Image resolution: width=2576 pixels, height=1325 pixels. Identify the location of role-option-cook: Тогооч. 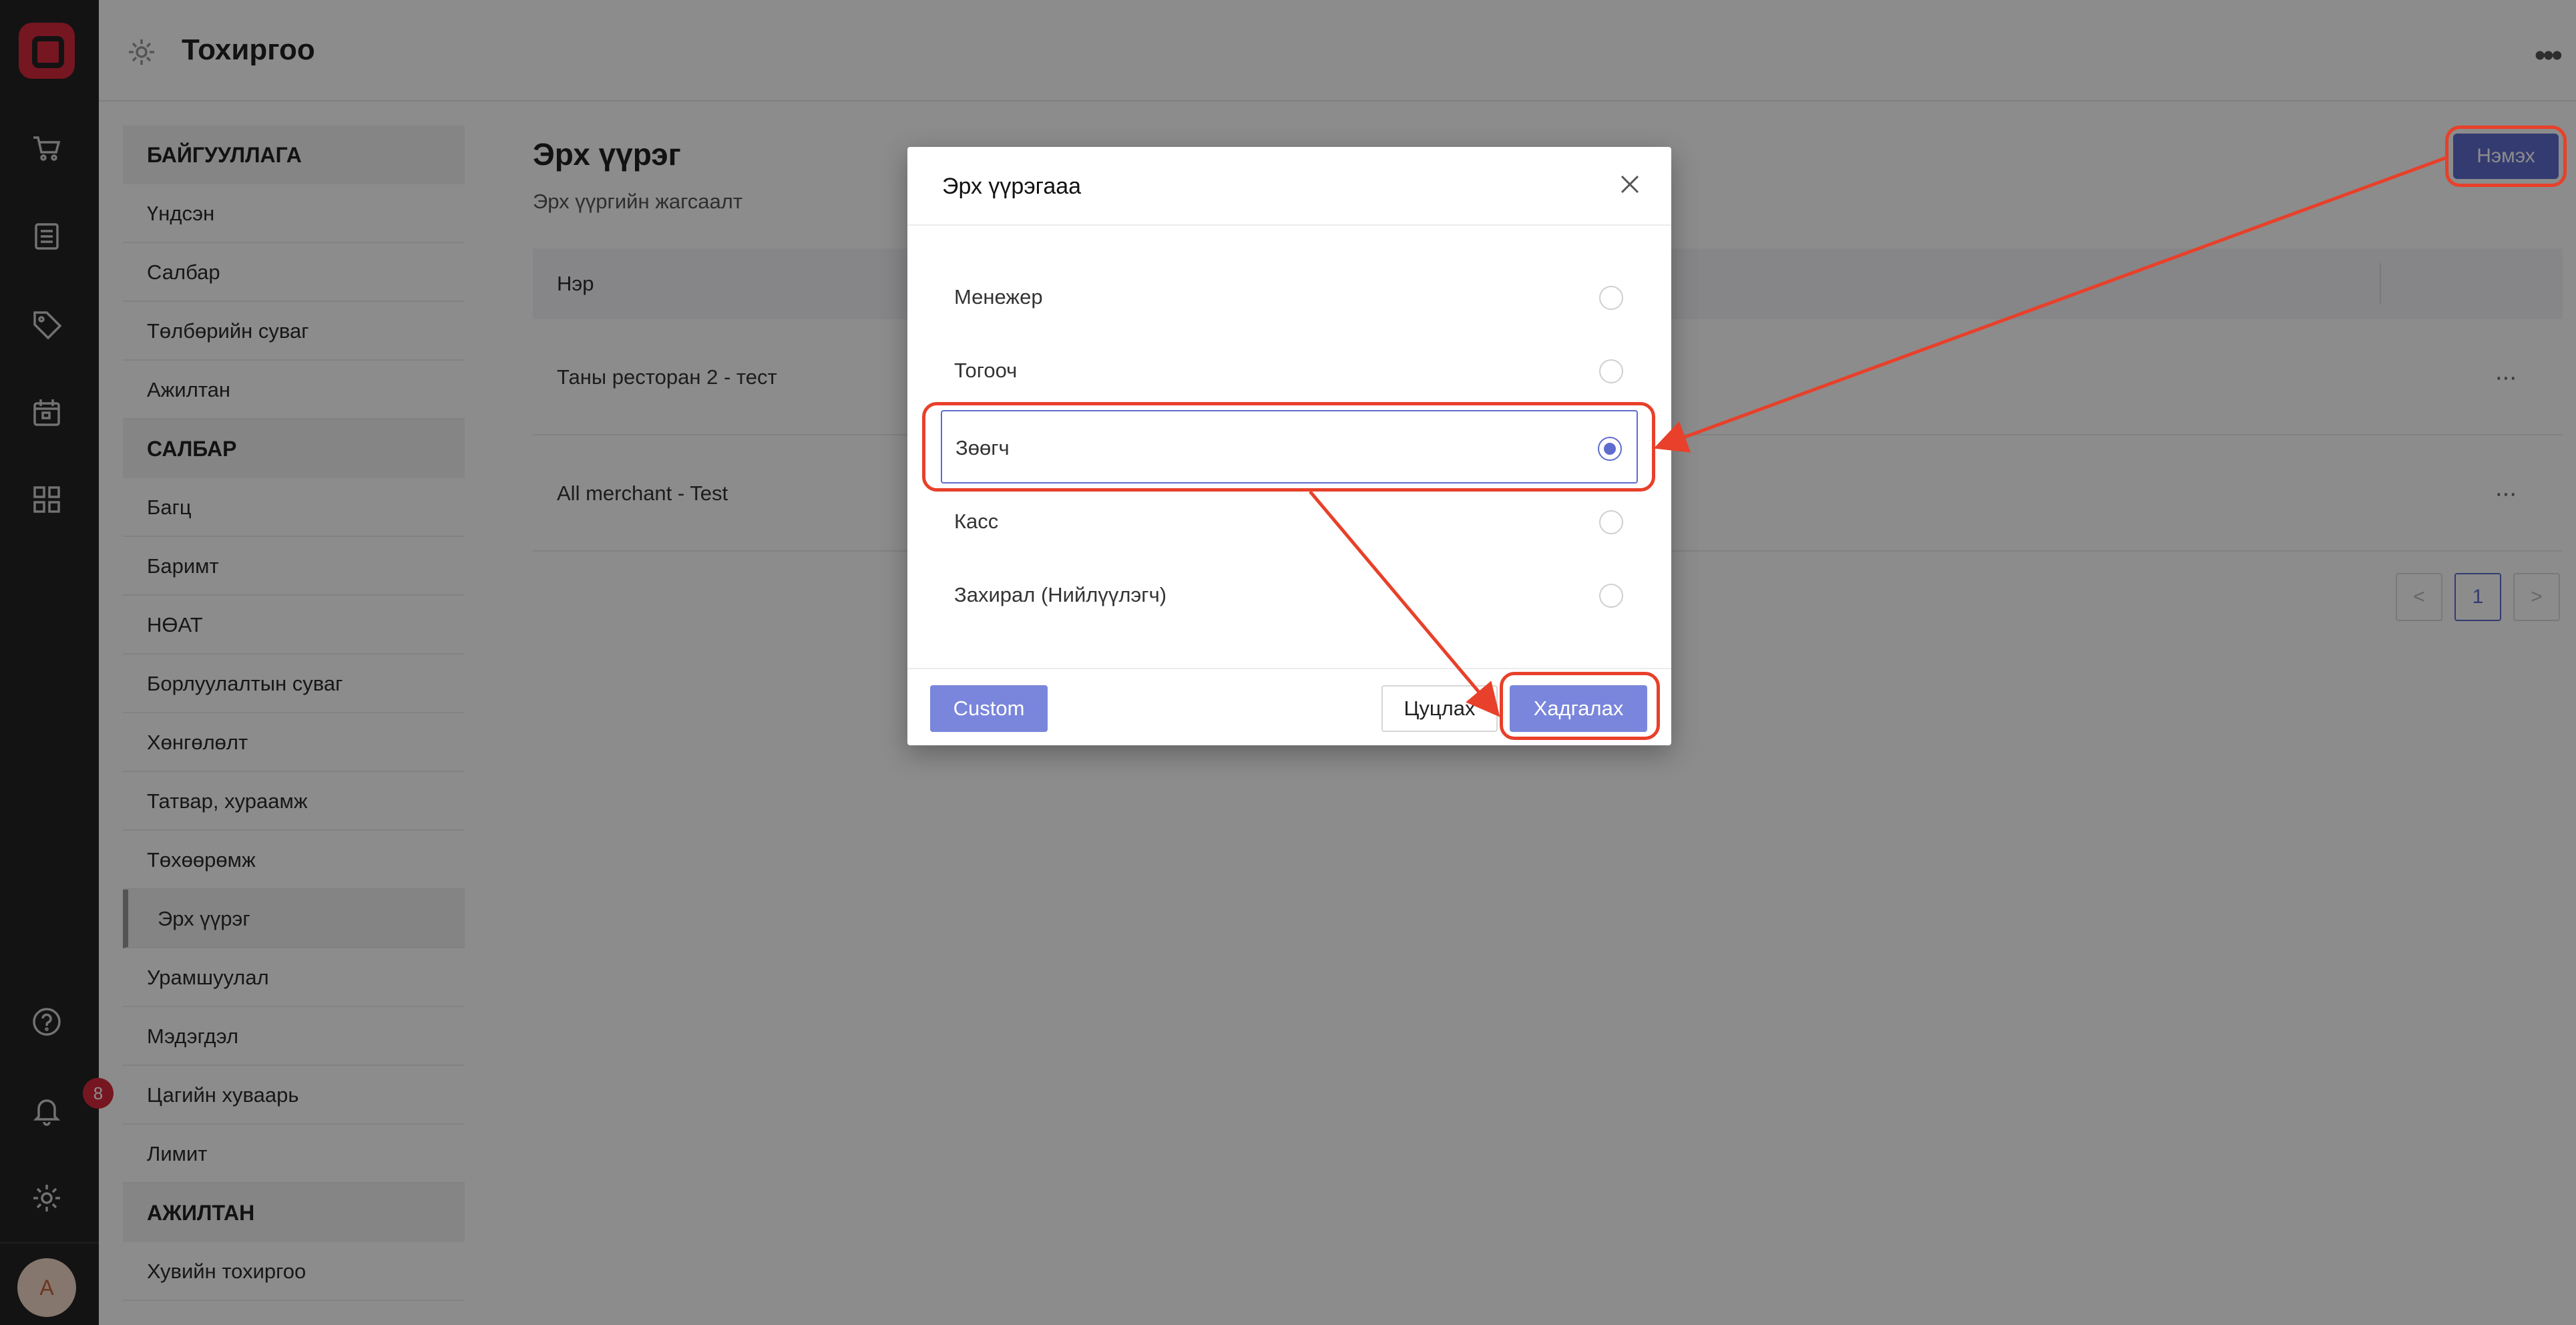
(1289, 370).